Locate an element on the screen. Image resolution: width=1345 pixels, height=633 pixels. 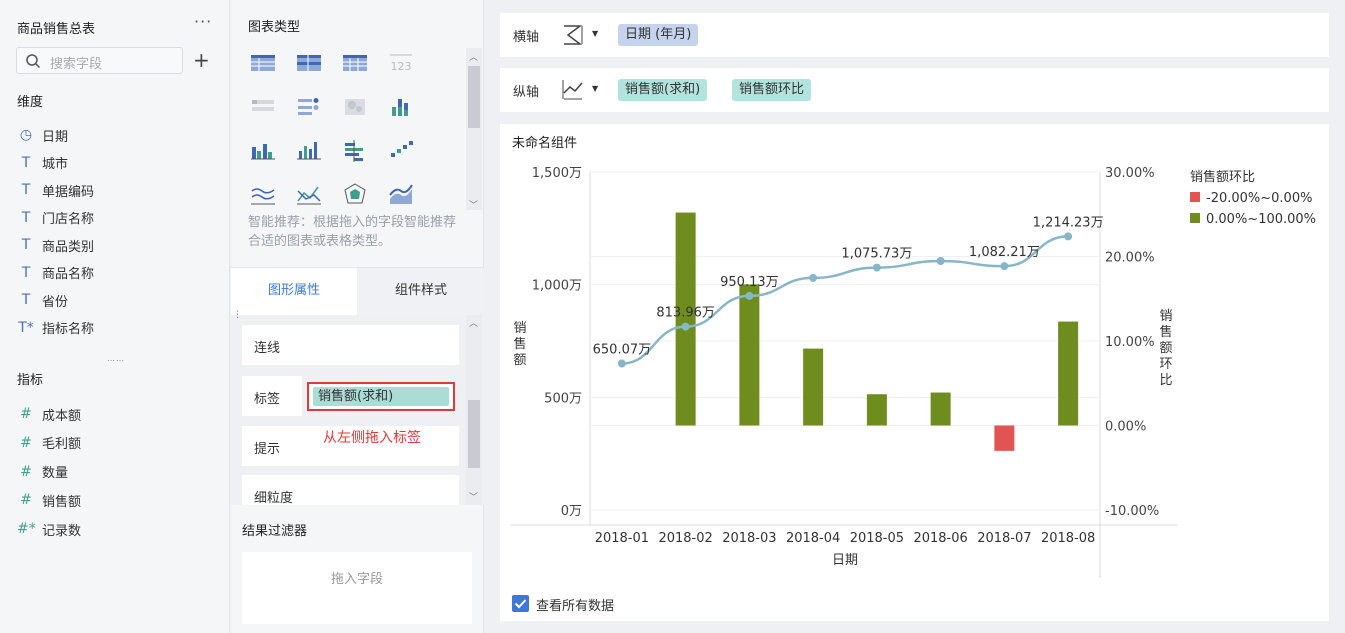
radar-chart-icon is located at coordinates (355, 194).